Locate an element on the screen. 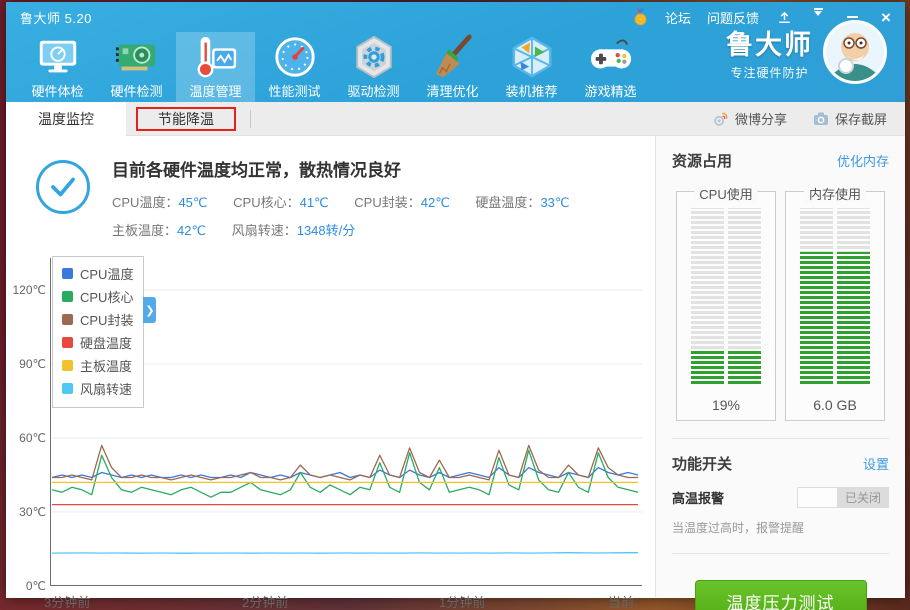 This screenshot has width=910, height=610. broom-icon is located at coordinates (453, 56).